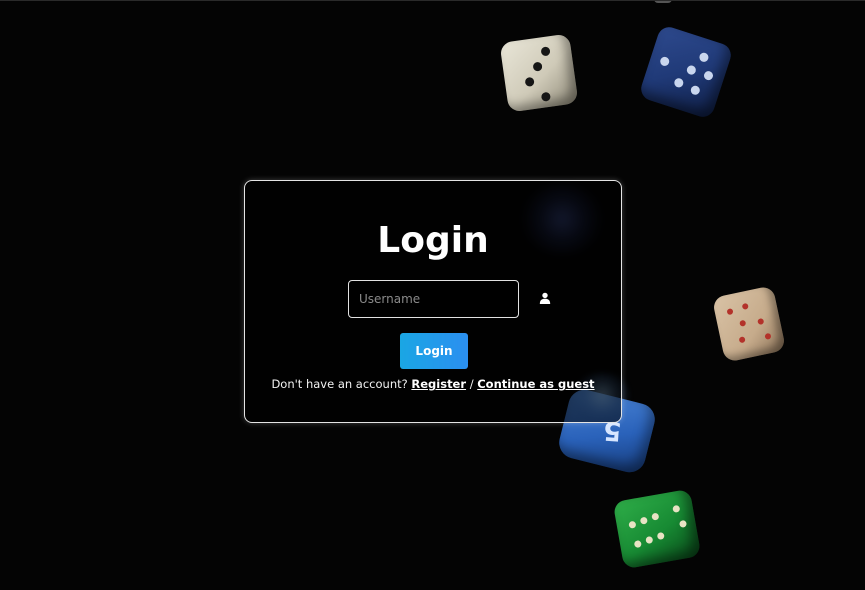  I want to click on beige-die, so click(749, 324).